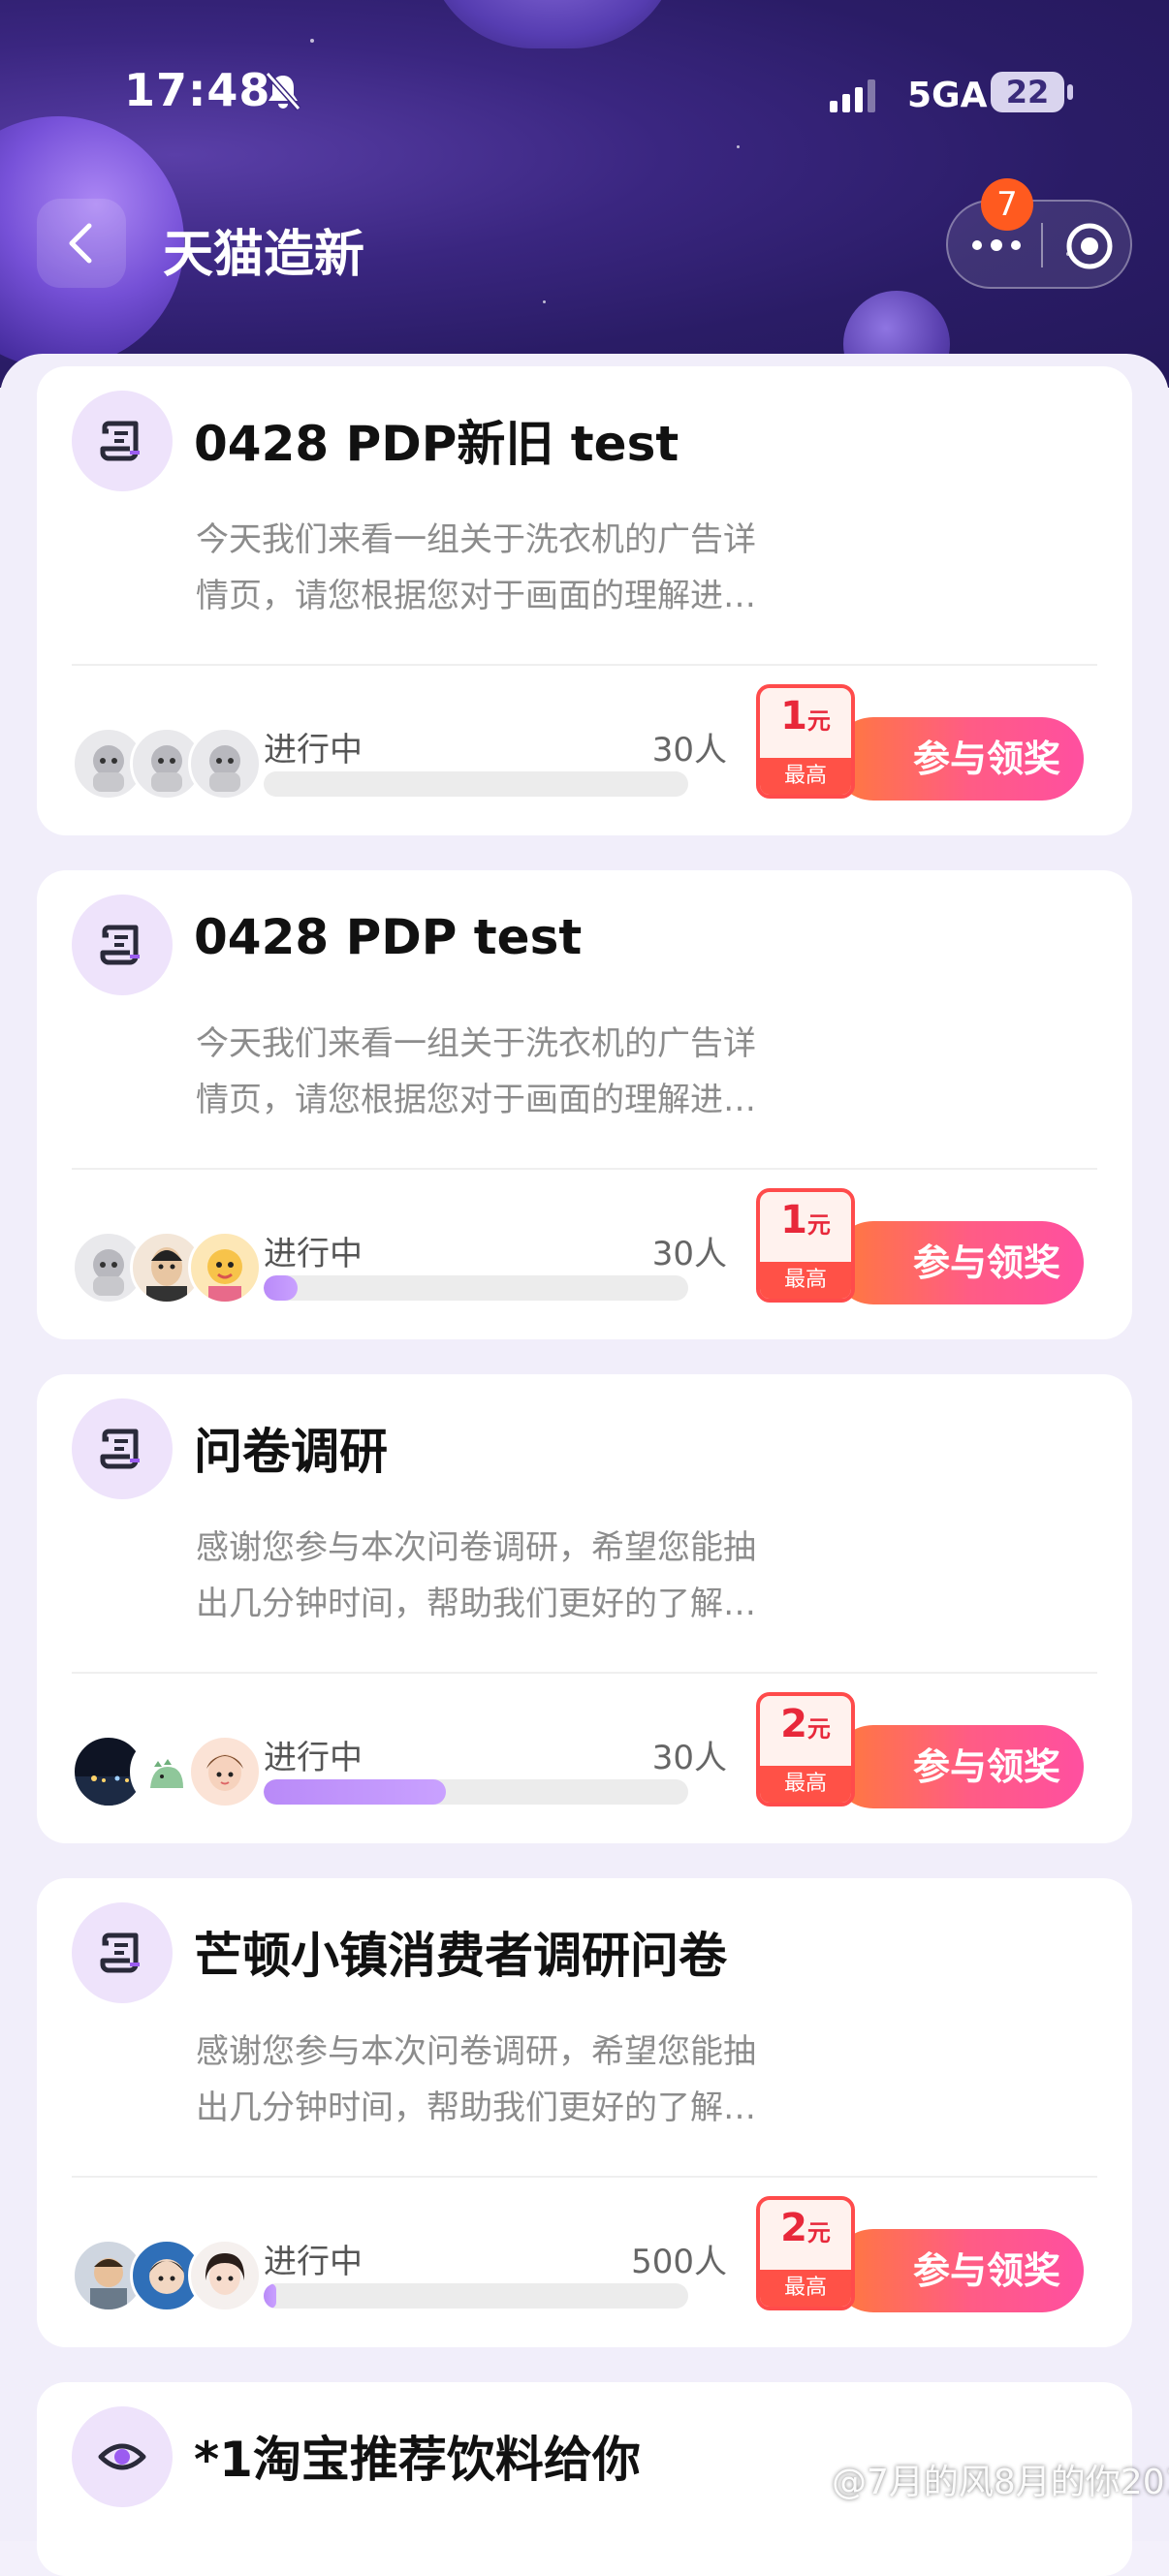  Describe the element at coordinates (1042, 245) in the screenshot. I see `capsule-divider` at that location.